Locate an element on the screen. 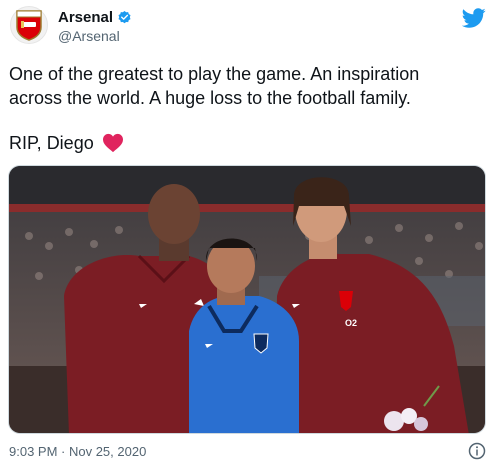 This screenshot has width=494, height=469. account-handle: @Arsenal is located at coordinates (95, 36).